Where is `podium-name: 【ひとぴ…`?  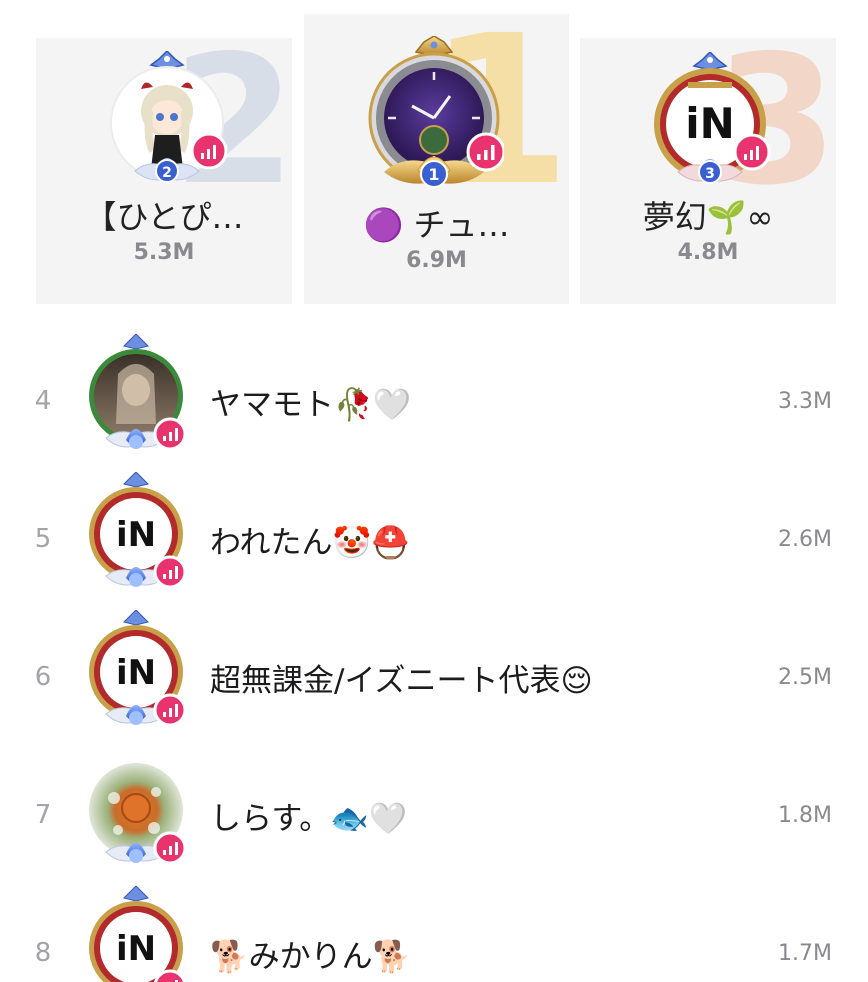 podium-name: 【ひとぴ… is located at coordinates (164, 217).